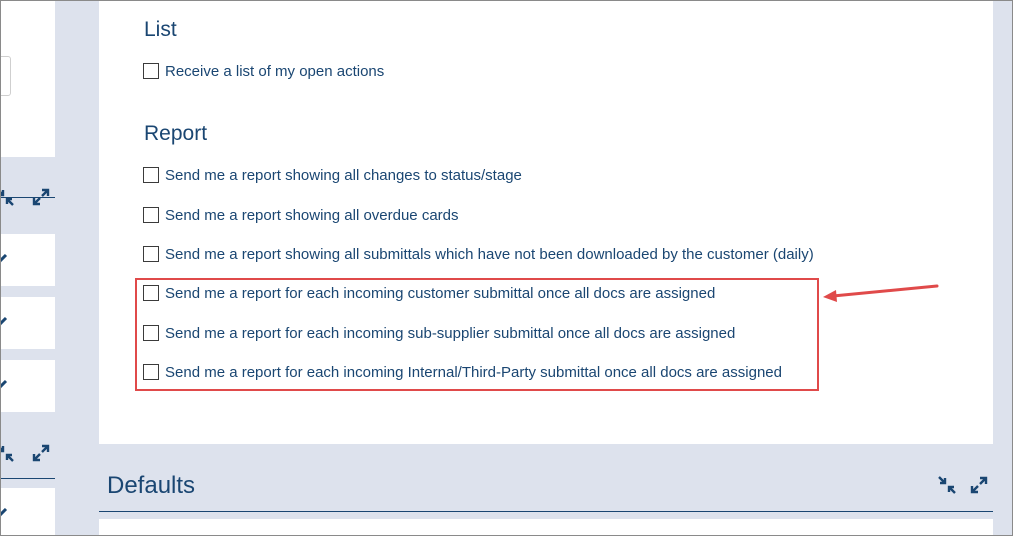 This screenshot has height=536, width=1013. I want to click on defaults-divider, so click(546, 511).